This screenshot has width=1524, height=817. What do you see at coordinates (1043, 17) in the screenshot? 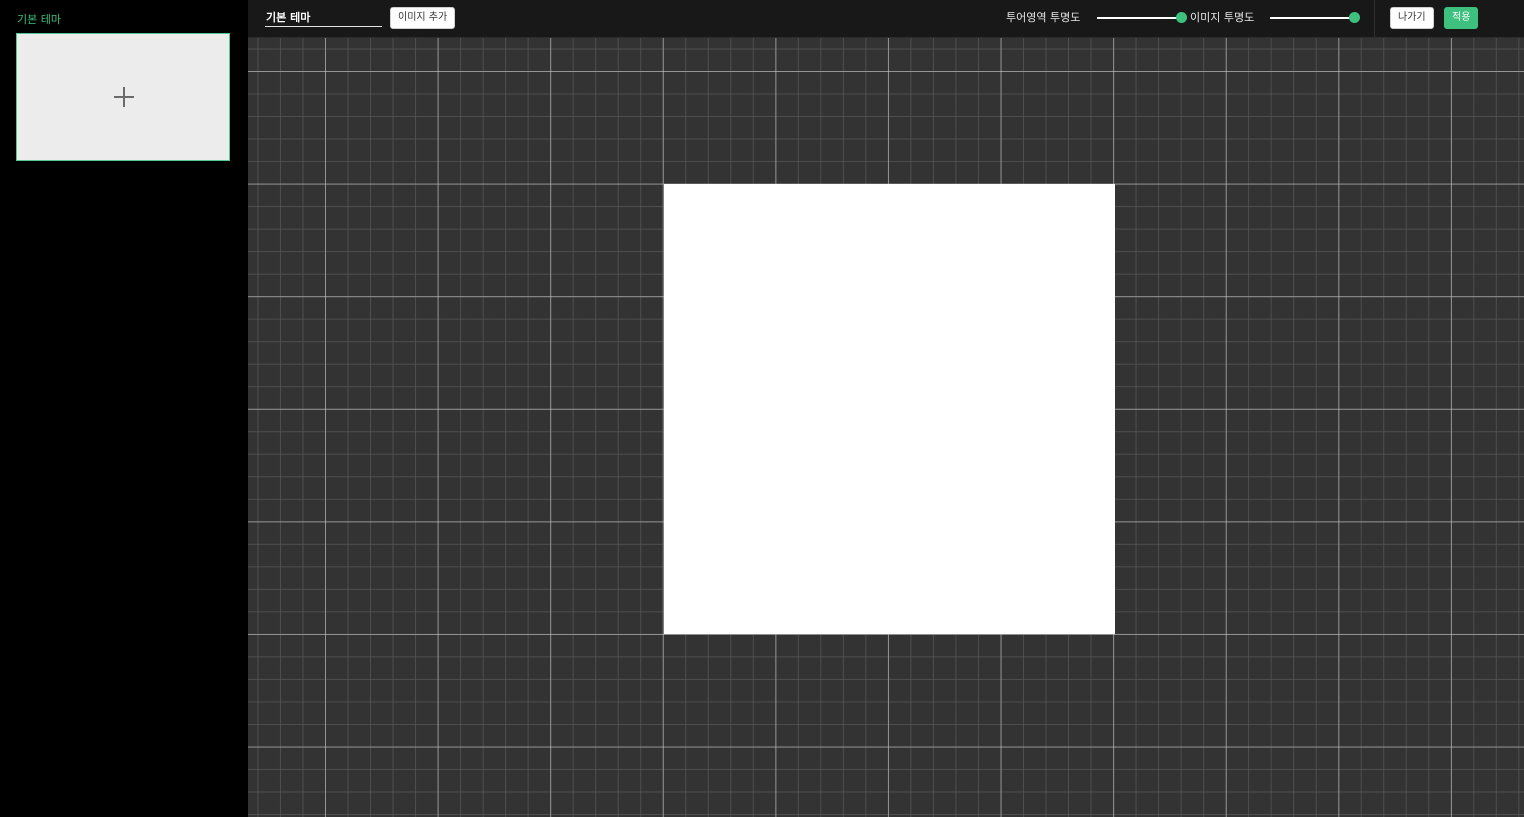
I see `tour-opacity-label: 투어영역 투명도` at bounding box center [1043, 17].